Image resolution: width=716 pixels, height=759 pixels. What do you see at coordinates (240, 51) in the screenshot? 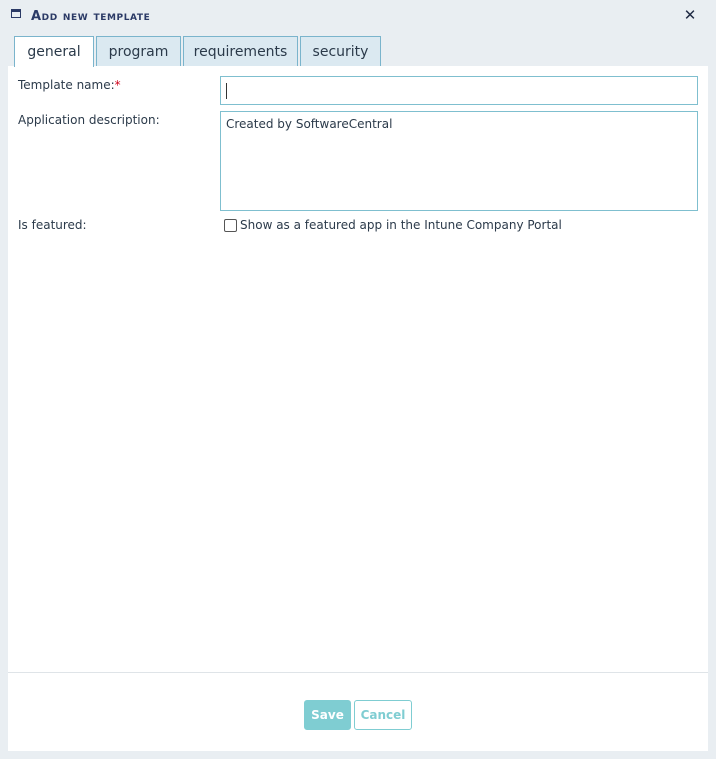
I see `tab-requirements: requirements` at bounding box center [240, 51].